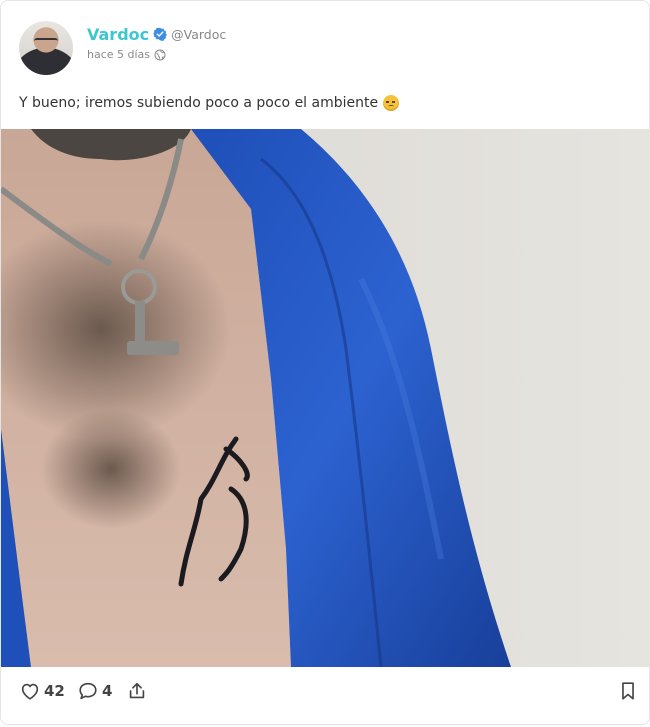 This screenshot has height=727, width=650. I want to click on post-actions: 42 4, so click(325, 695).